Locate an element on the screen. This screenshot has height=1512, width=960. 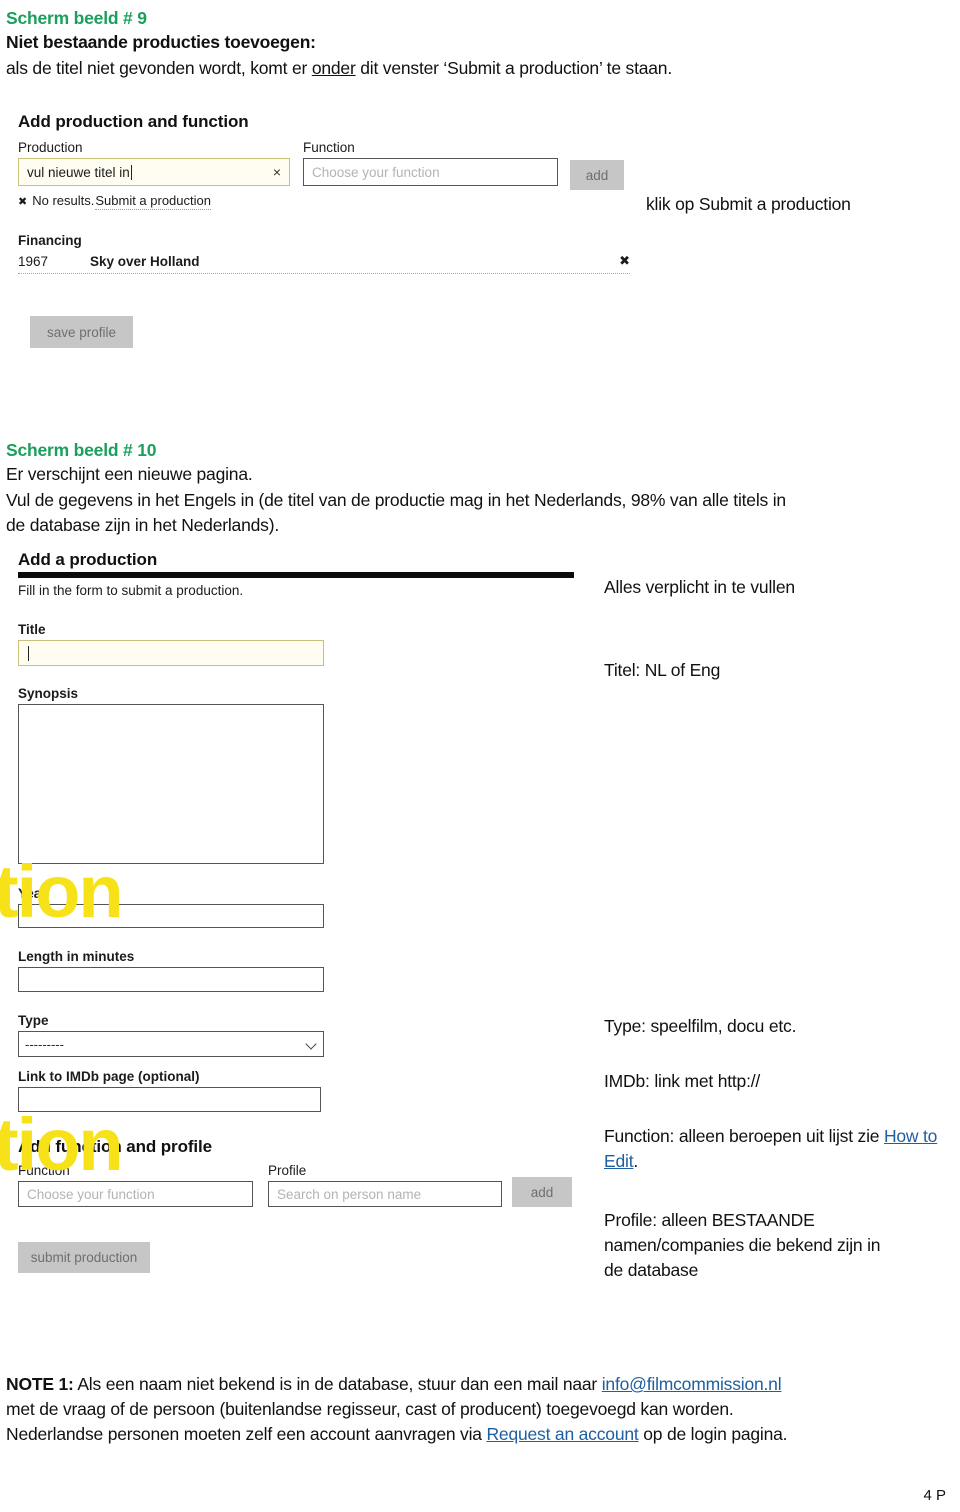
fn-function-input: Choose your function is located at coordinates (135, 1194).